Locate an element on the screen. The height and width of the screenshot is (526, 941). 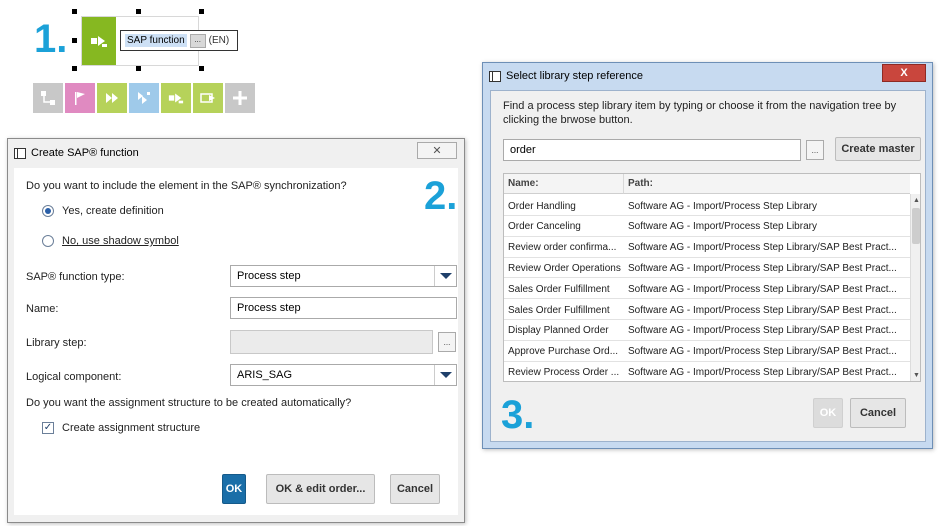
logical-component-label: Logical component: is located at coordinates (74, 377).